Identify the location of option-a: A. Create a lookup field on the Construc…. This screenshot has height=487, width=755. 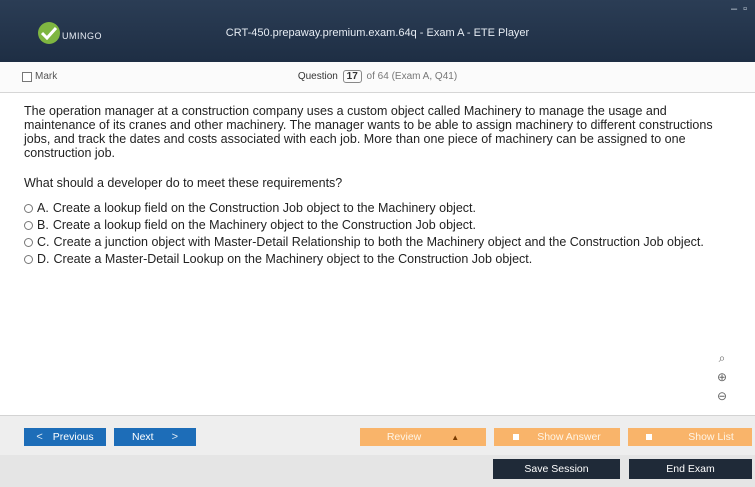
(381, 208).